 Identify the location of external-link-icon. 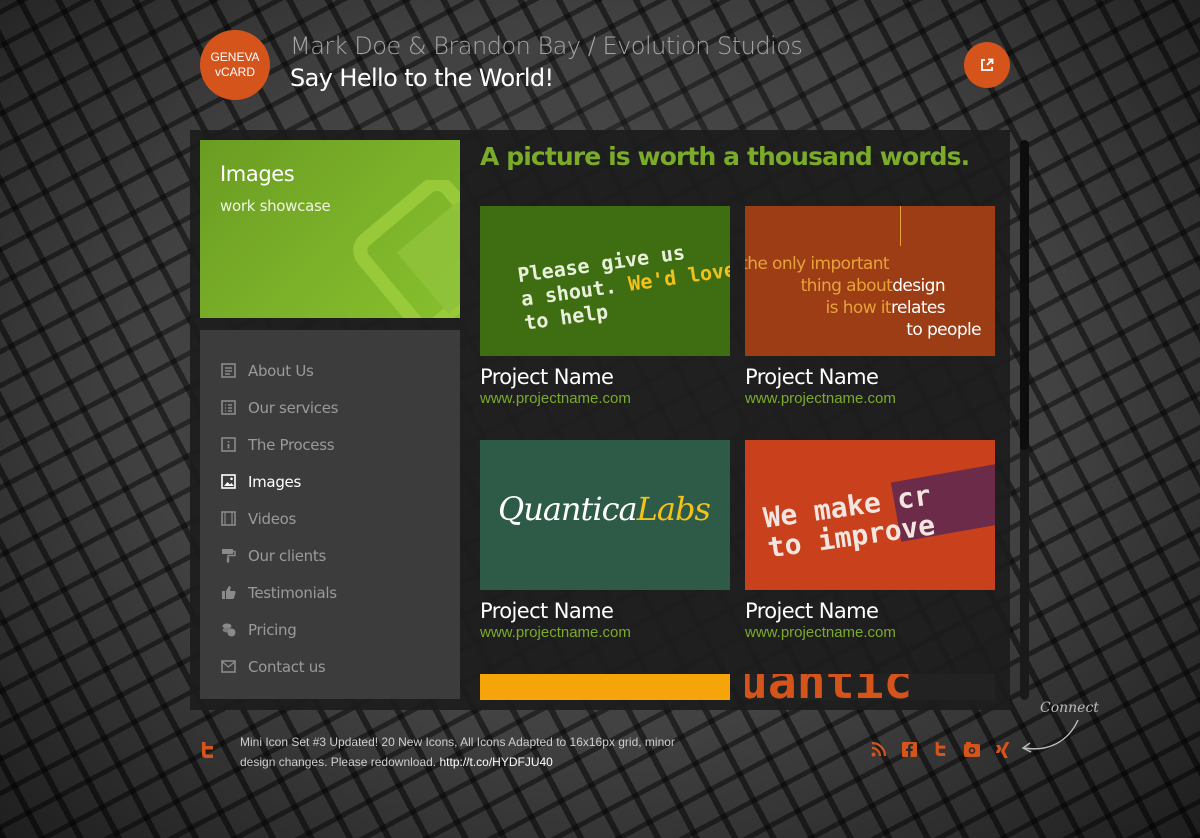
(987, 64).